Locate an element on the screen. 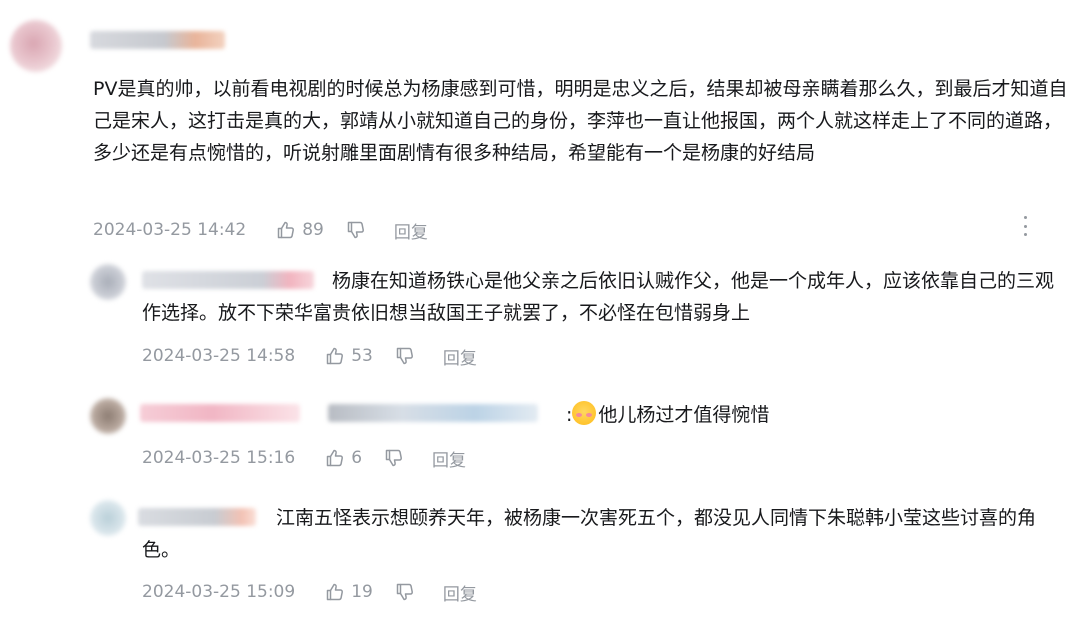  like-count: 19 is located at coordinates (362, 592).